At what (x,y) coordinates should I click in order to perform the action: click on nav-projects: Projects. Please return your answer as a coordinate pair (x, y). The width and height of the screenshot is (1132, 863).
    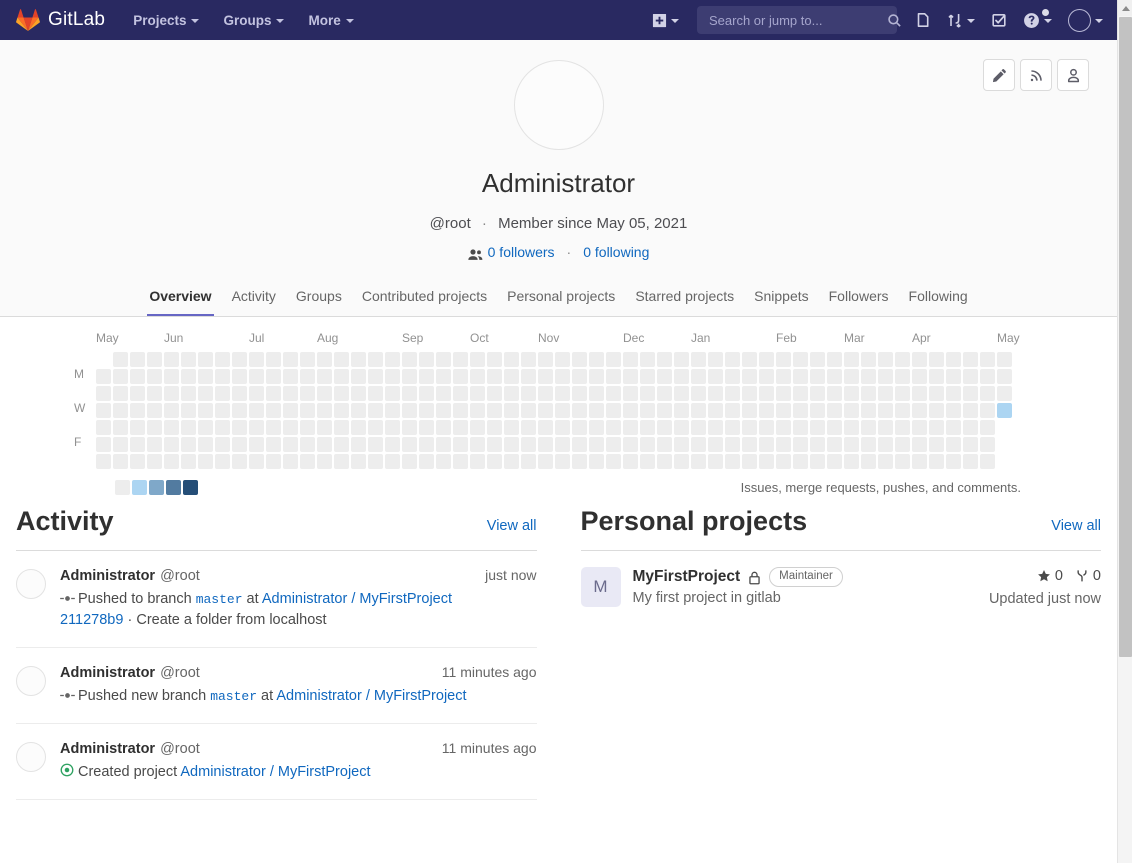
    Looking at the image, I should click on (166, 20).